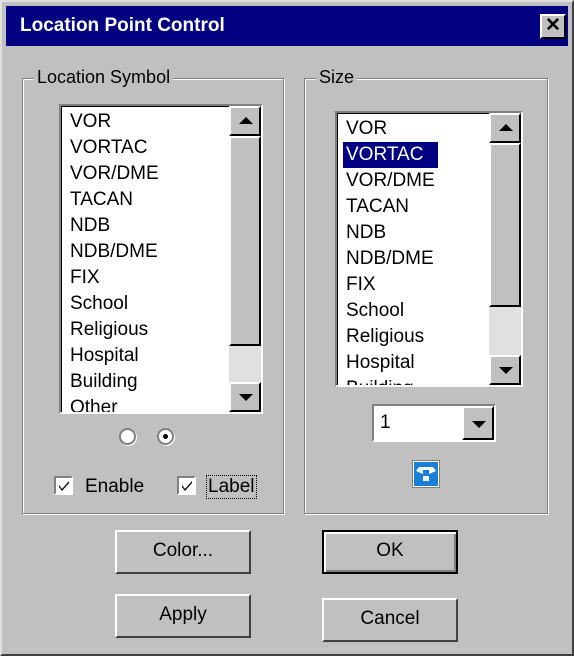  I want to click on window-title: Location Point Control, so click(122, 25).